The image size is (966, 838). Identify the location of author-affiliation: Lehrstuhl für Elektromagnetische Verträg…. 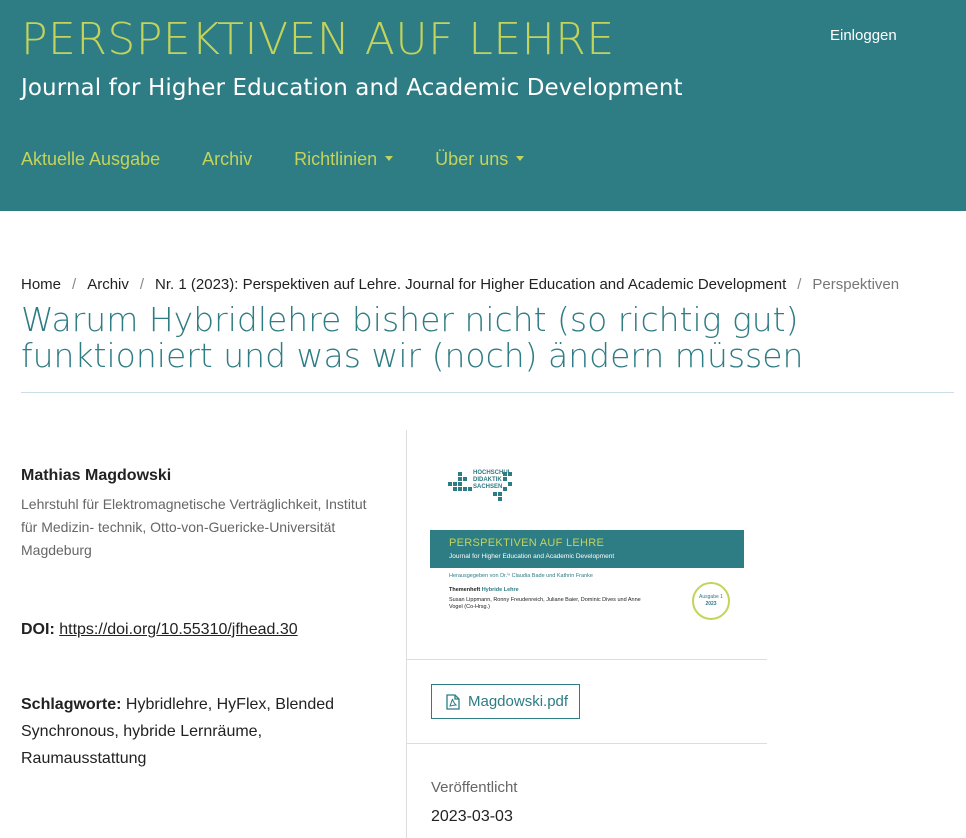
(194, 527).